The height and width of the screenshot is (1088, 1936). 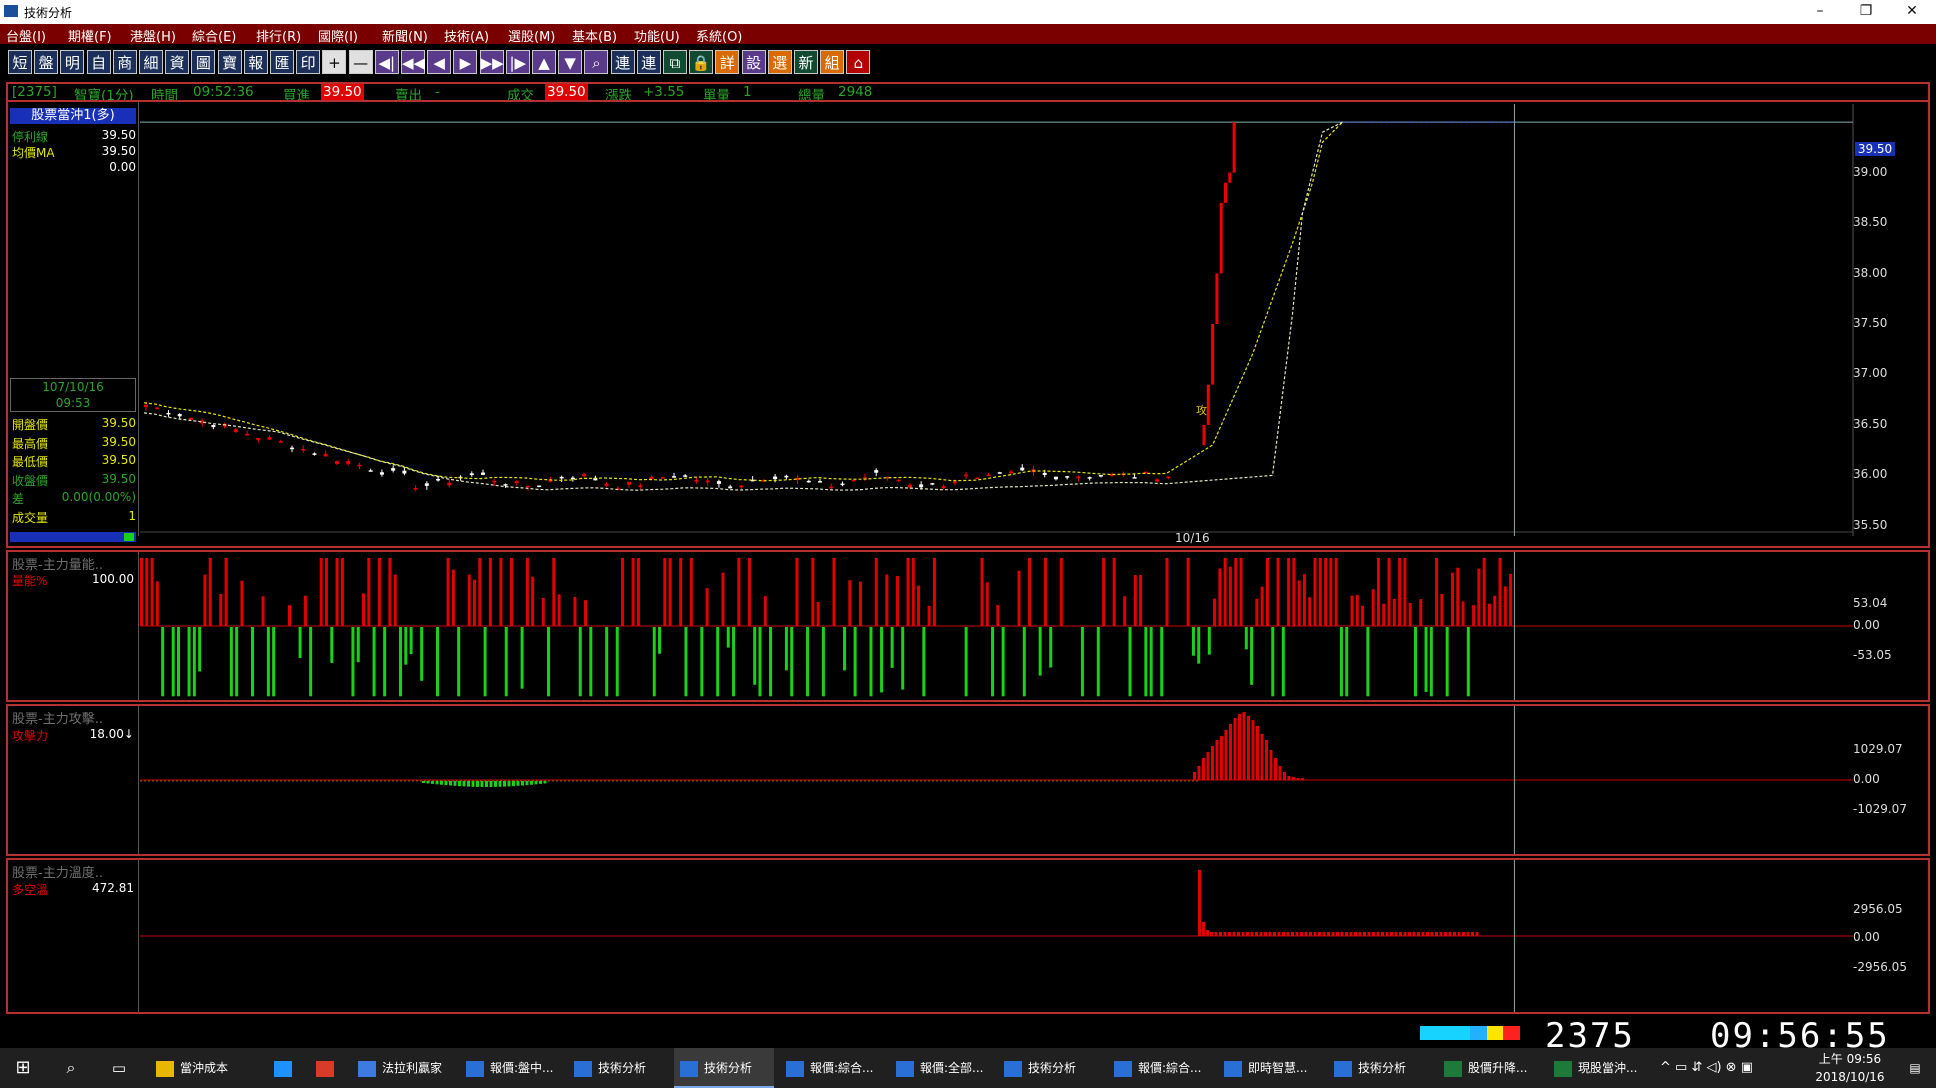 What do you see at coordinates (531, 35) in the screenshot?
I see `menu-item: 選股(M)` at bounding box center [531, 35].